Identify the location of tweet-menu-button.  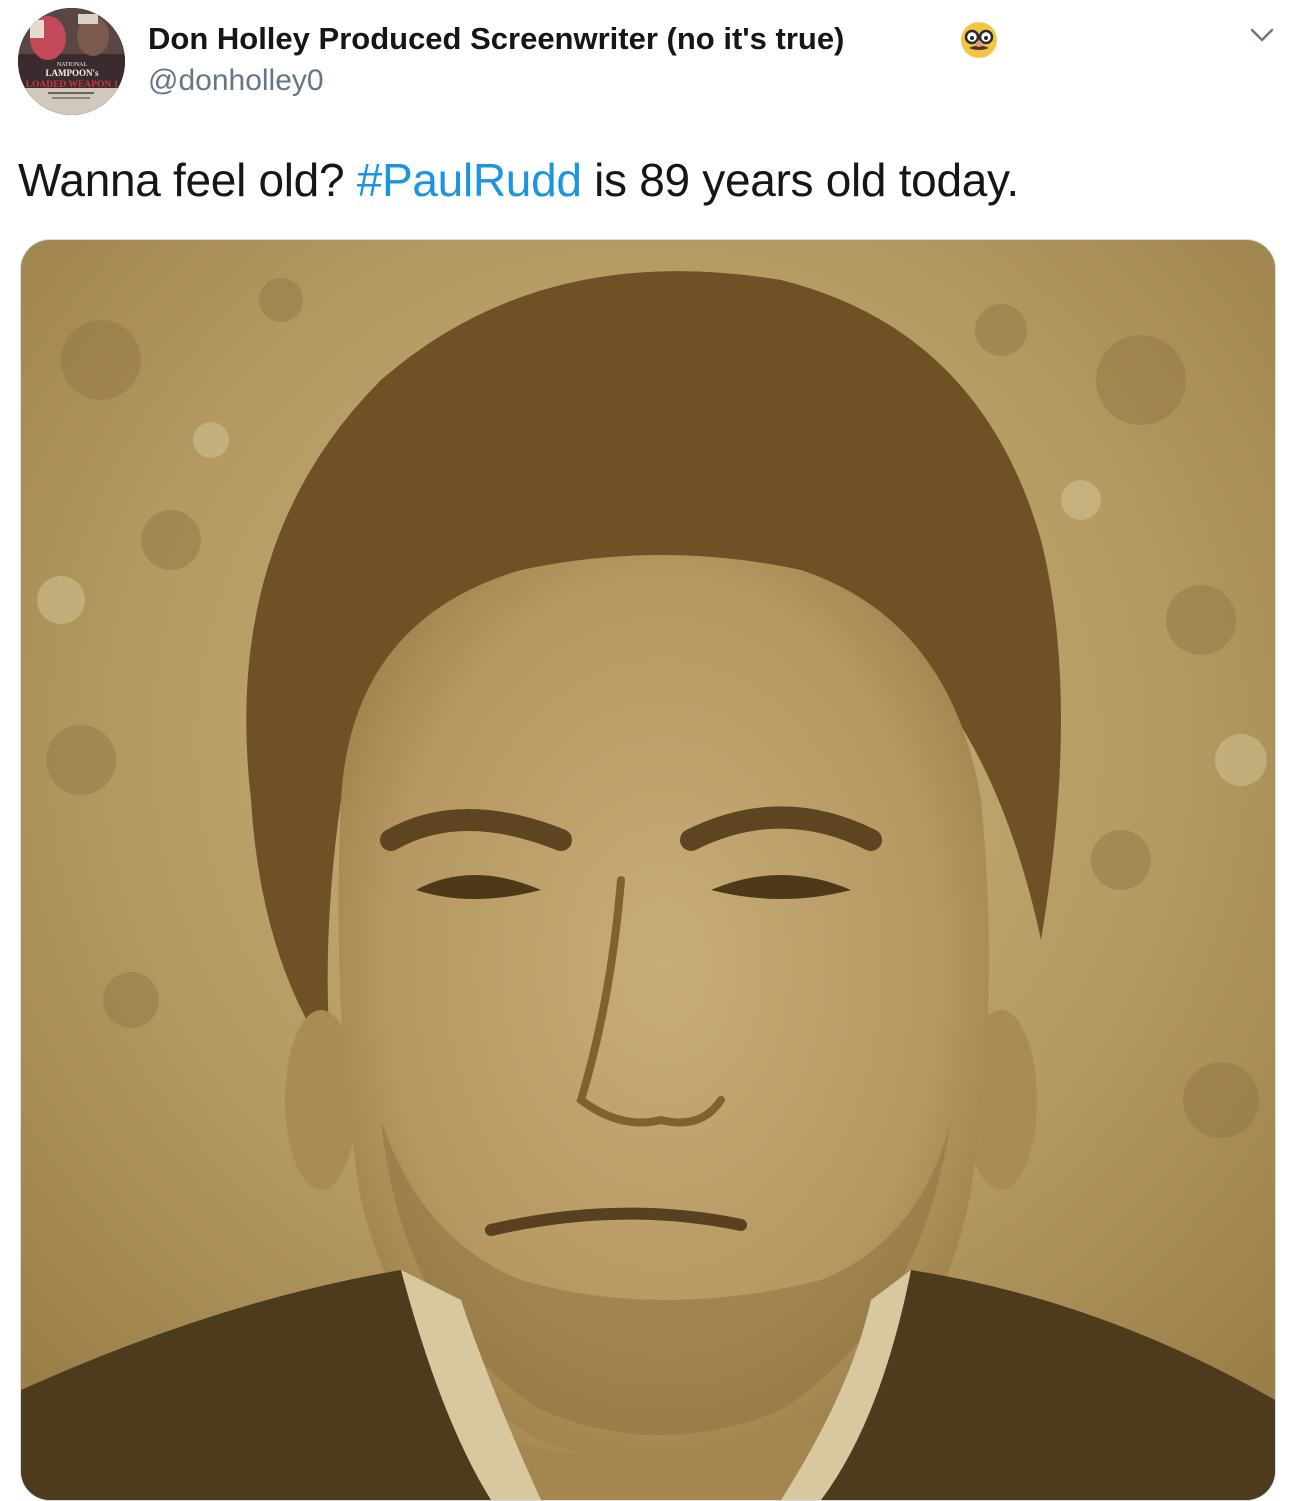
(1262, 35).